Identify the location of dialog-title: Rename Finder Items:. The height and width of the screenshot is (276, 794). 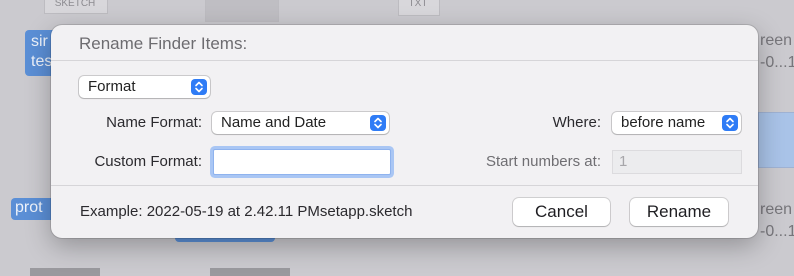
(163, 43).